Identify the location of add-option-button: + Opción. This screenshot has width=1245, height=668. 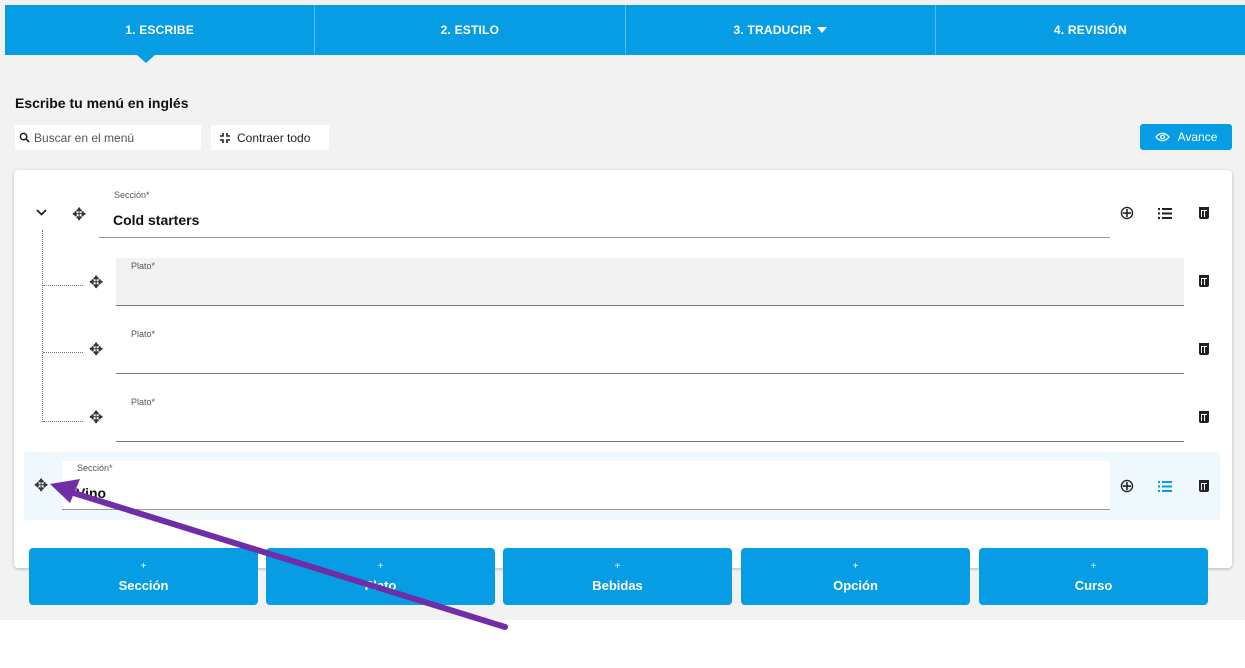
(855, 576).